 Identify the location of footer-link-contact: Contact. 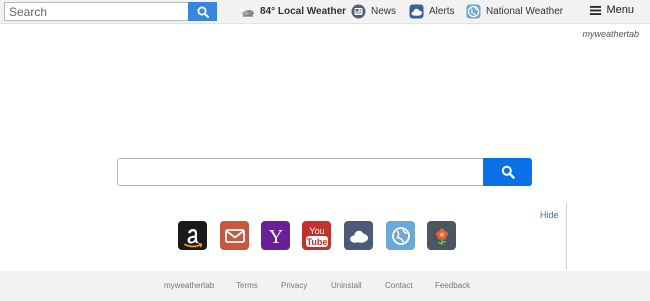
(399, 285).